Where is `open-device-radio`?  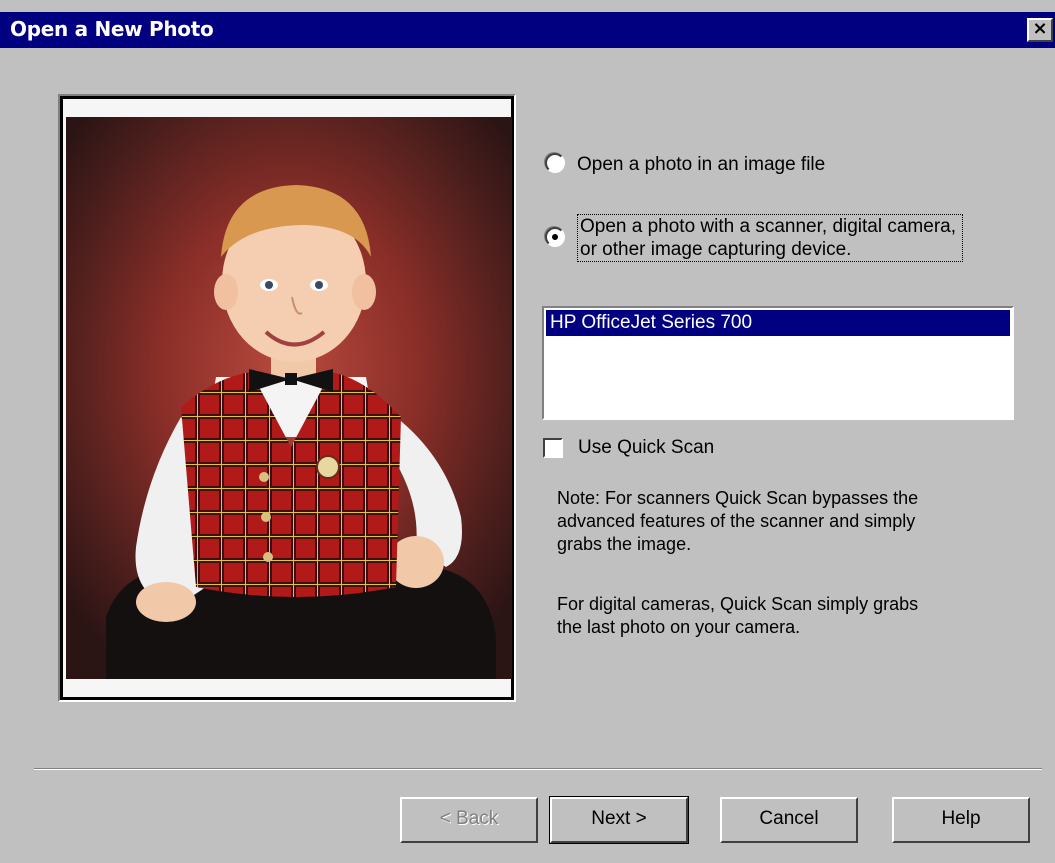 open-device-radio is located at coordinates (555, 237).